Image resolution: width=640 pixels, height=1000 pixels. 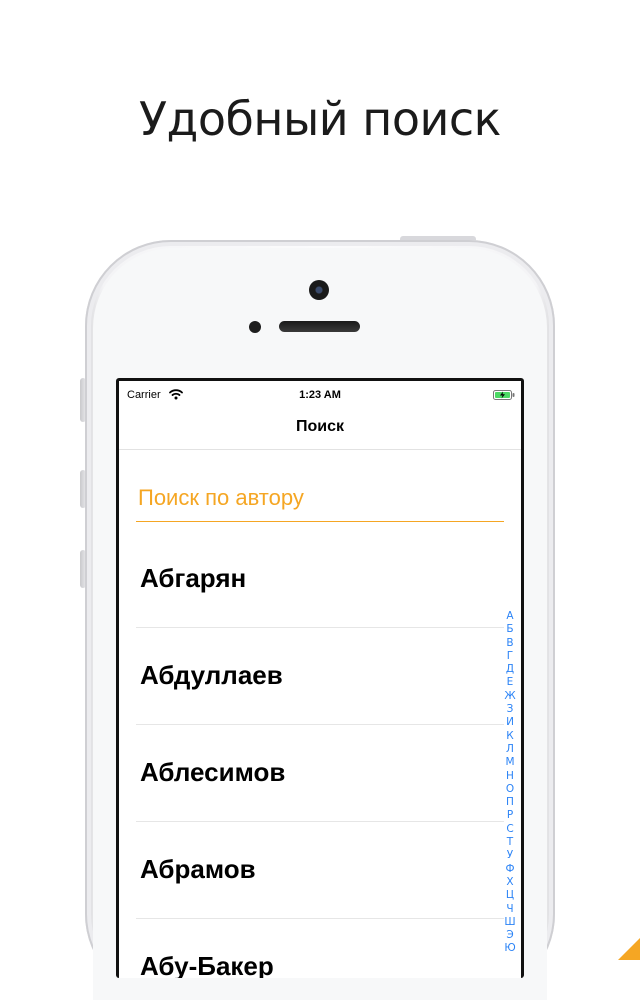 What do you see at coordinates (510, 855) in the screenshot?
I see `index-letter: У` at bounding box center [510, 855].